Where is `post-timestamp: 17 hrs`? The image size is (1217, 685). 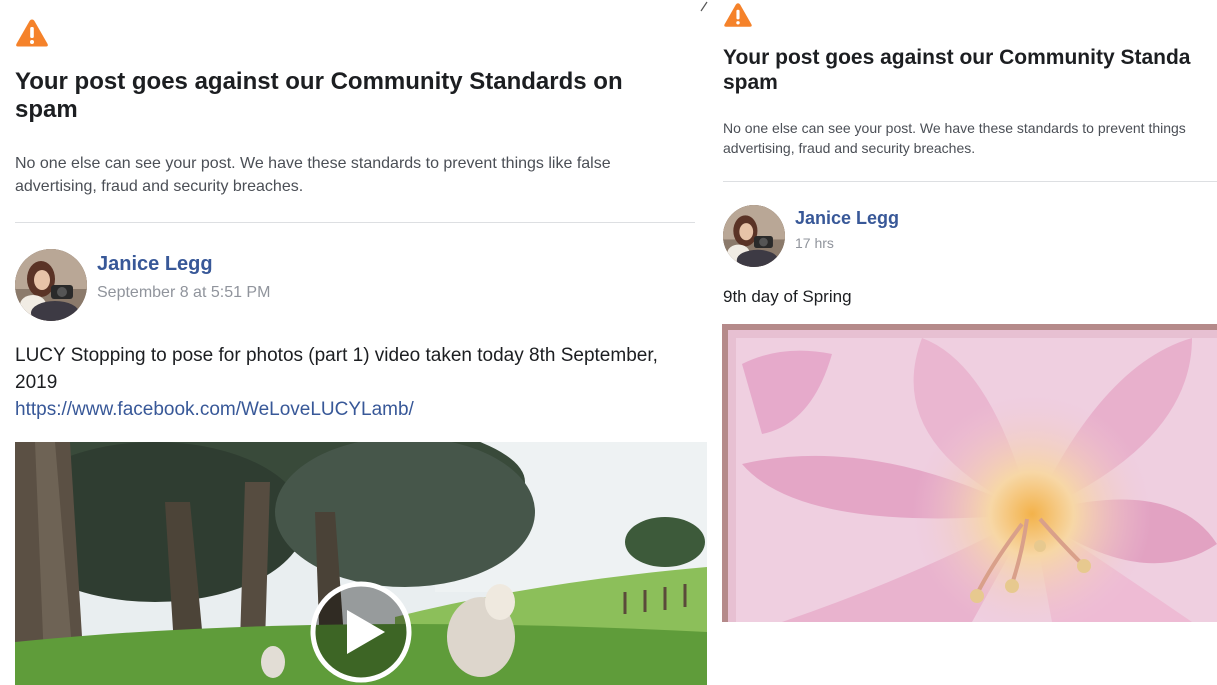
post-timestamp: 17 hrs is located at coordinates (814, 243).